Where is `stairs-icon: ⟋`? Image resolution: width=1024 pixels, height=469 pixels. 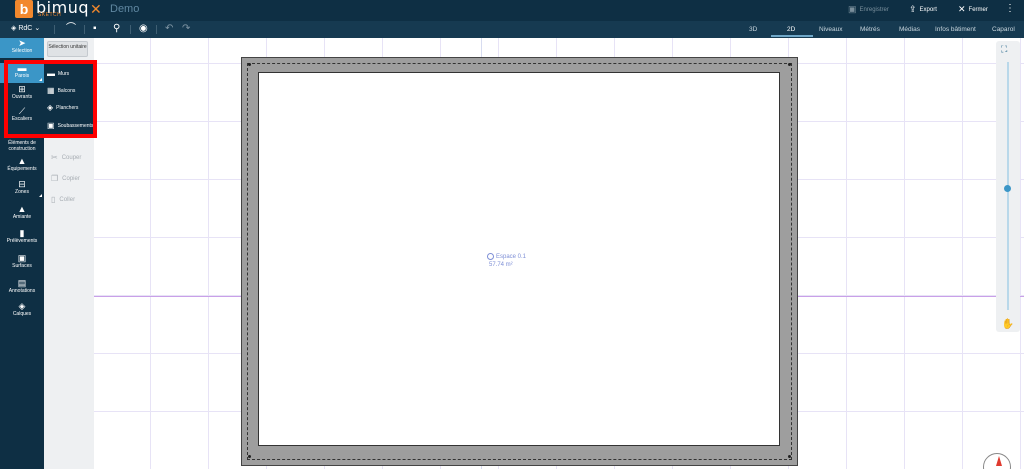
stairs-icon: ⟋ is located at coordinates (22, 111).